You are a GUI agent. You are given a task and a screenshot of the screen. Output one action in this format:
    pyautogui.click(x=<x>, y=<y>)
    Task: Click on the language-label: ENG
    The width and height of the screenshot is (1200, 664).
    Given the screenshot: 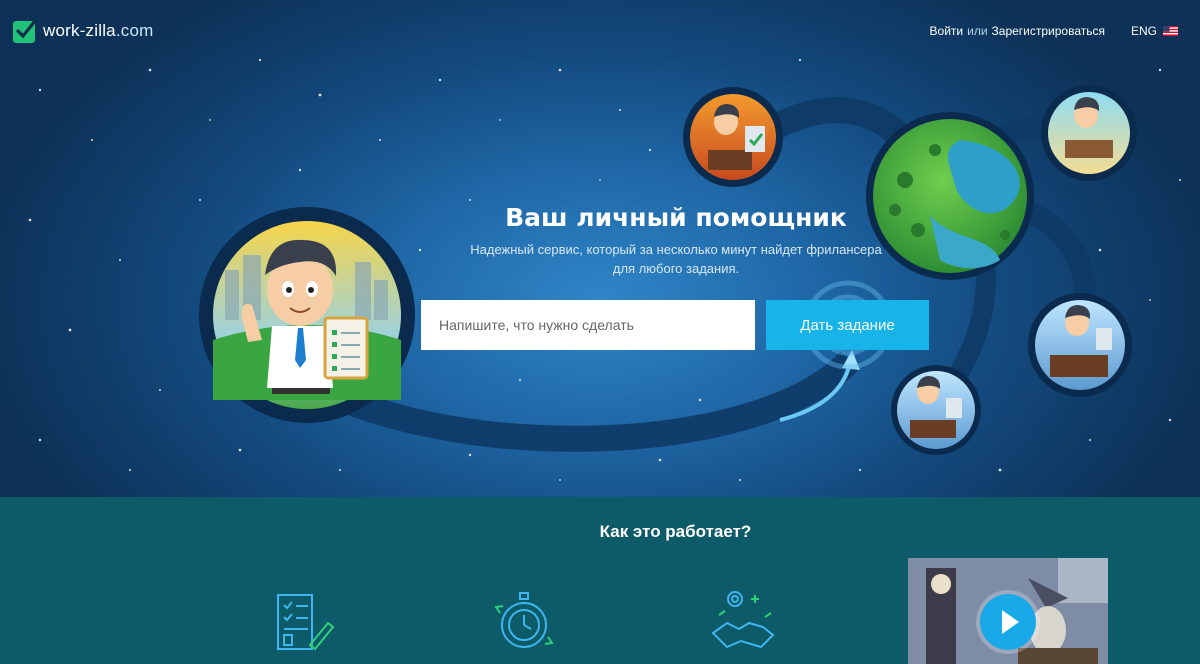 What is the action you would take?
    pyautogui.click(x=1143, y=31)
    